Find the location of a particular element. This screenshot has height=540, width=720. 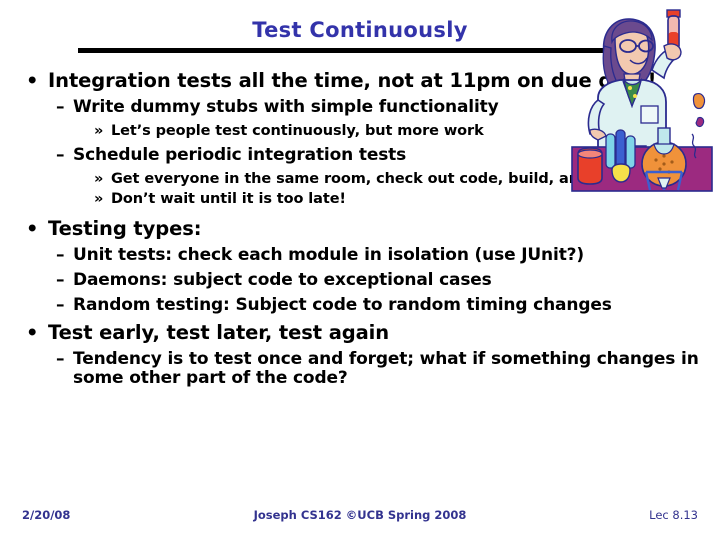

list-item-text: Don’t wait until it is too late! is located at coordinates (228, 198).